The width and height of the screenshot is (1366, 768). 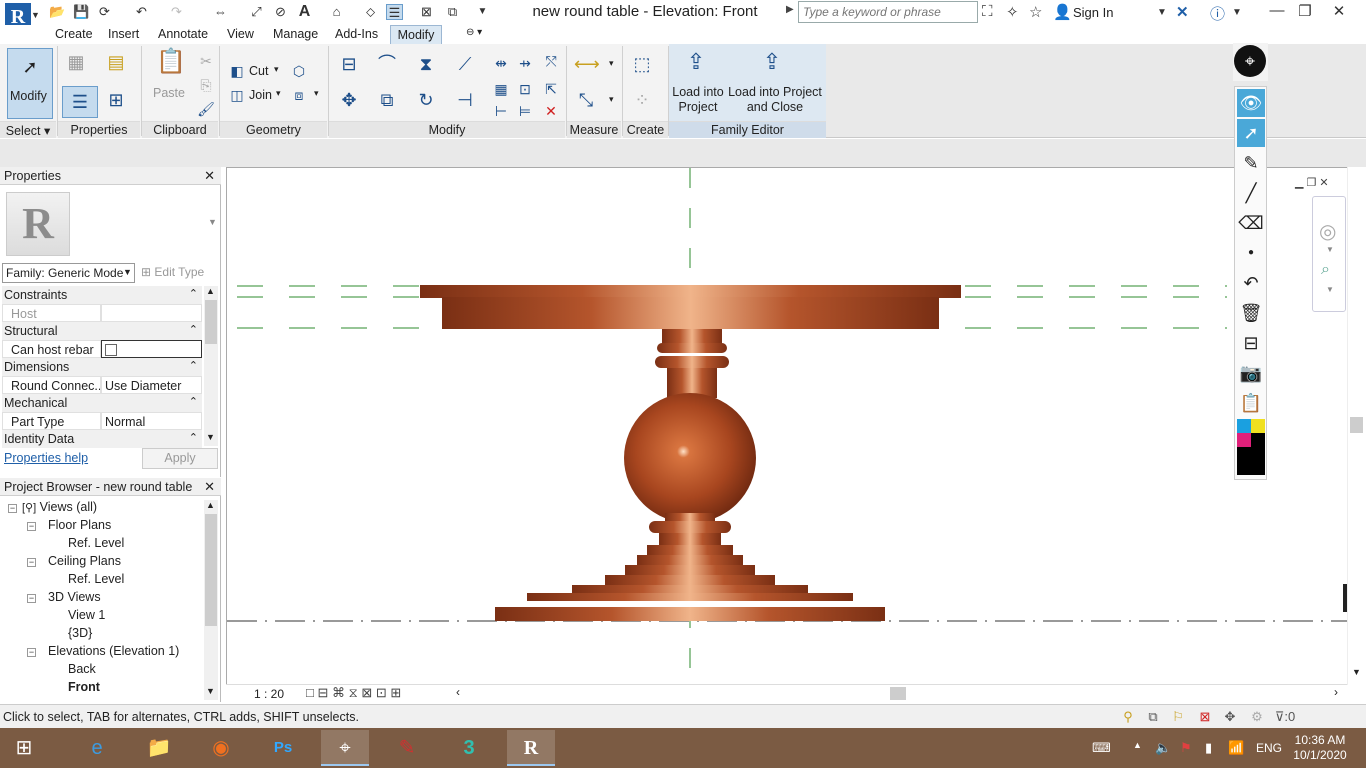 I want to click on copy-icon: ⎘, so click(x=206, y=85).